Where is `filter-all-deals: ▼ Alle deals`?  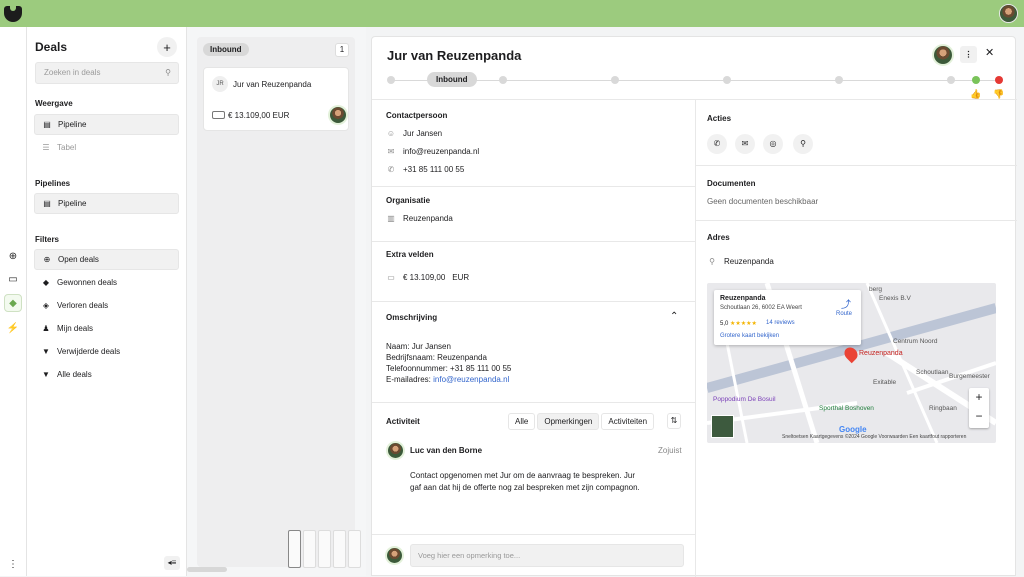
filter-all-deals: ▼ Alle deals is located at coordinates (106, 374).